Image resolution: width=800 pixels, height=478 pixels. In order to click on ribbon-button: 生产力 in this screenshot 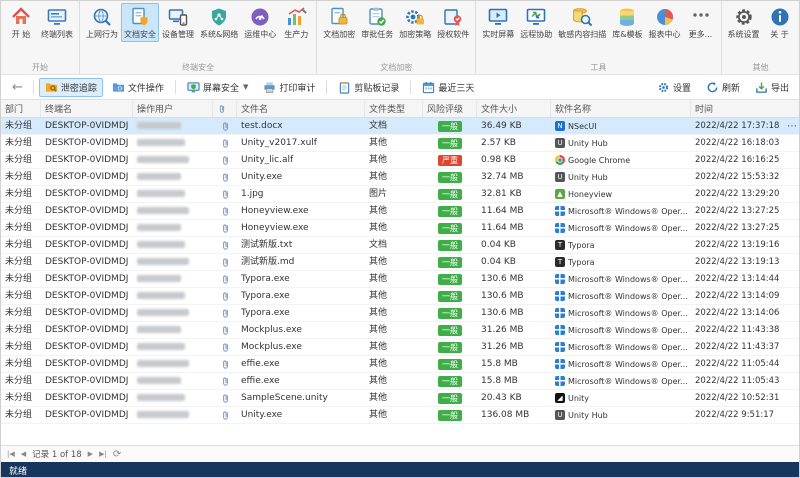, I will do `click(296, 22)`.